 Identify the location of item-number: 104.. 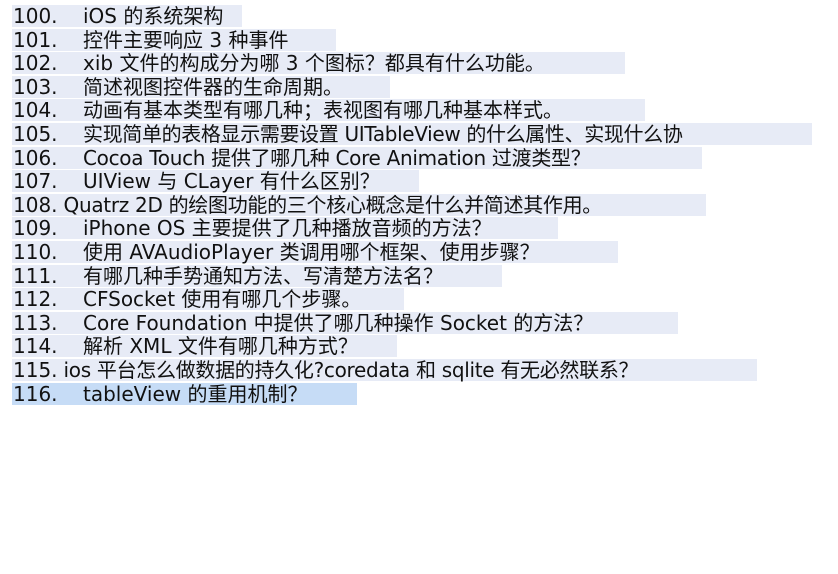
(35, 110).